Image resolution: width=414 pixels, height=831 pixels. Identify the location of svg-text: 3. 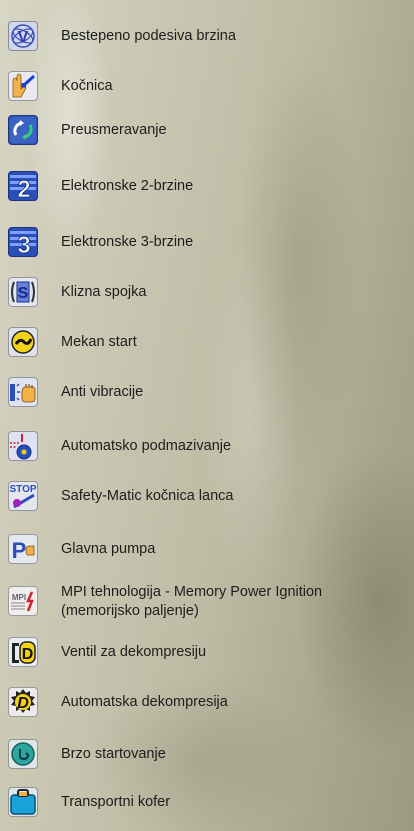
(23, 244).